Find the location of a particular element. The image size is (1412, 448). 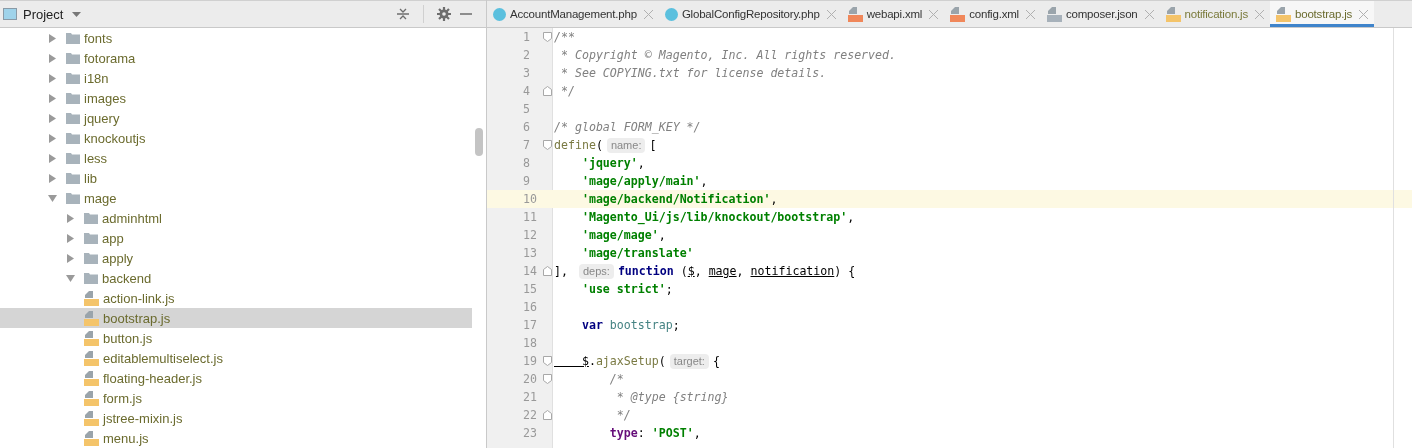

tree-item: menu.js is located at coordinates (236, 438).